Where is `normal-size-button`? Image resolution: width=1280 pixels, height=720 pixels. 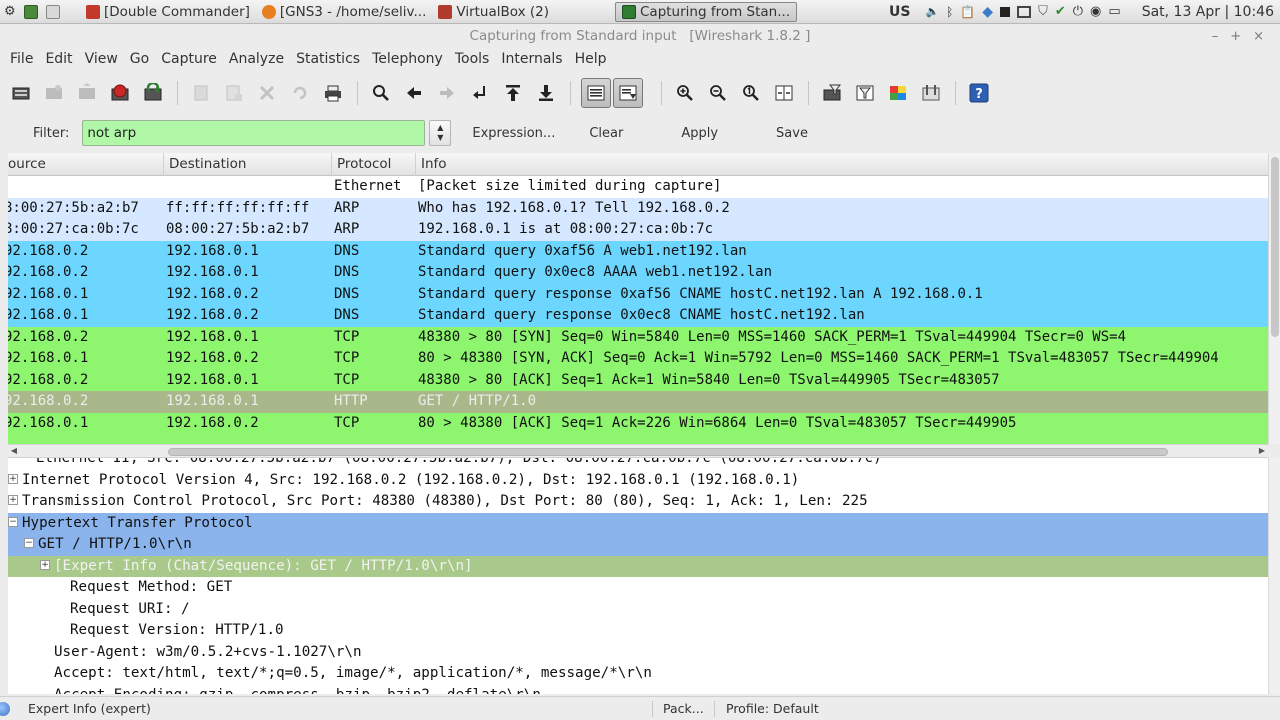
normal-size-button is located at coordinates (751, 93).